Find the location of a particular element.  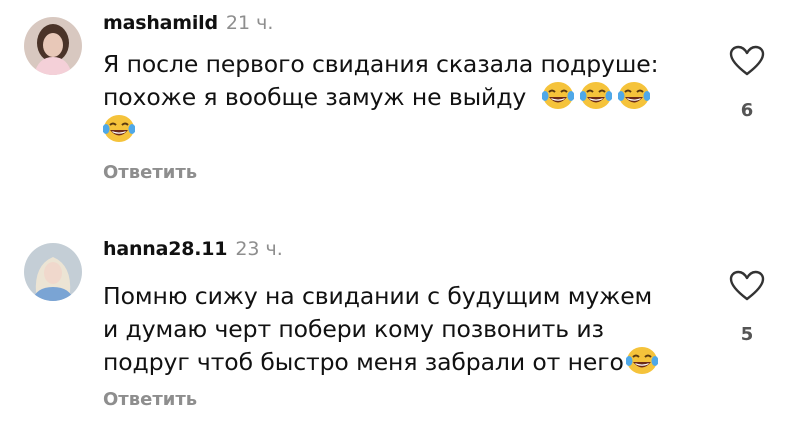

comment-line: и думаю черт побери кому позвонить из is located at coordinates (353, 329).